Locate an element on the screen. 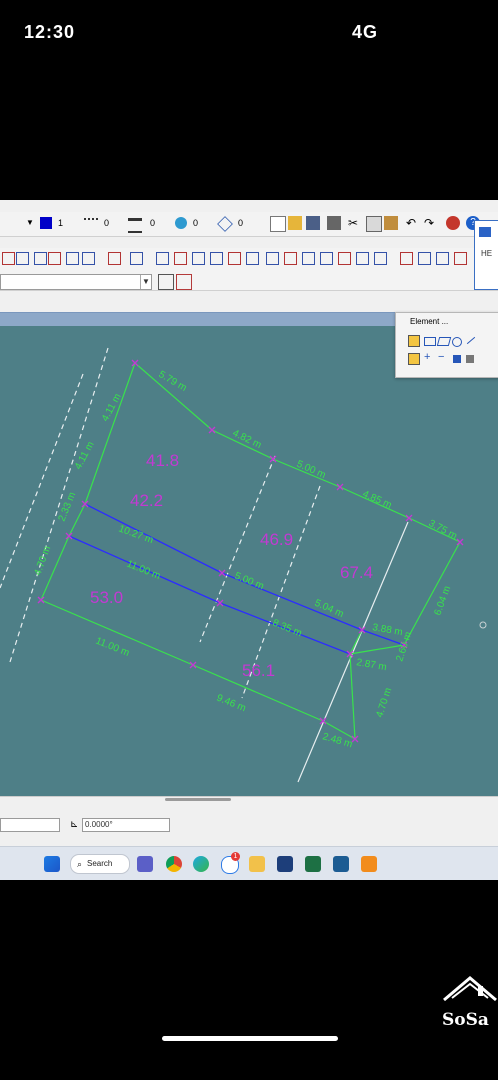 This screenshot has height=1080, width=498. circle-icon is located at coordinates (457, 342).